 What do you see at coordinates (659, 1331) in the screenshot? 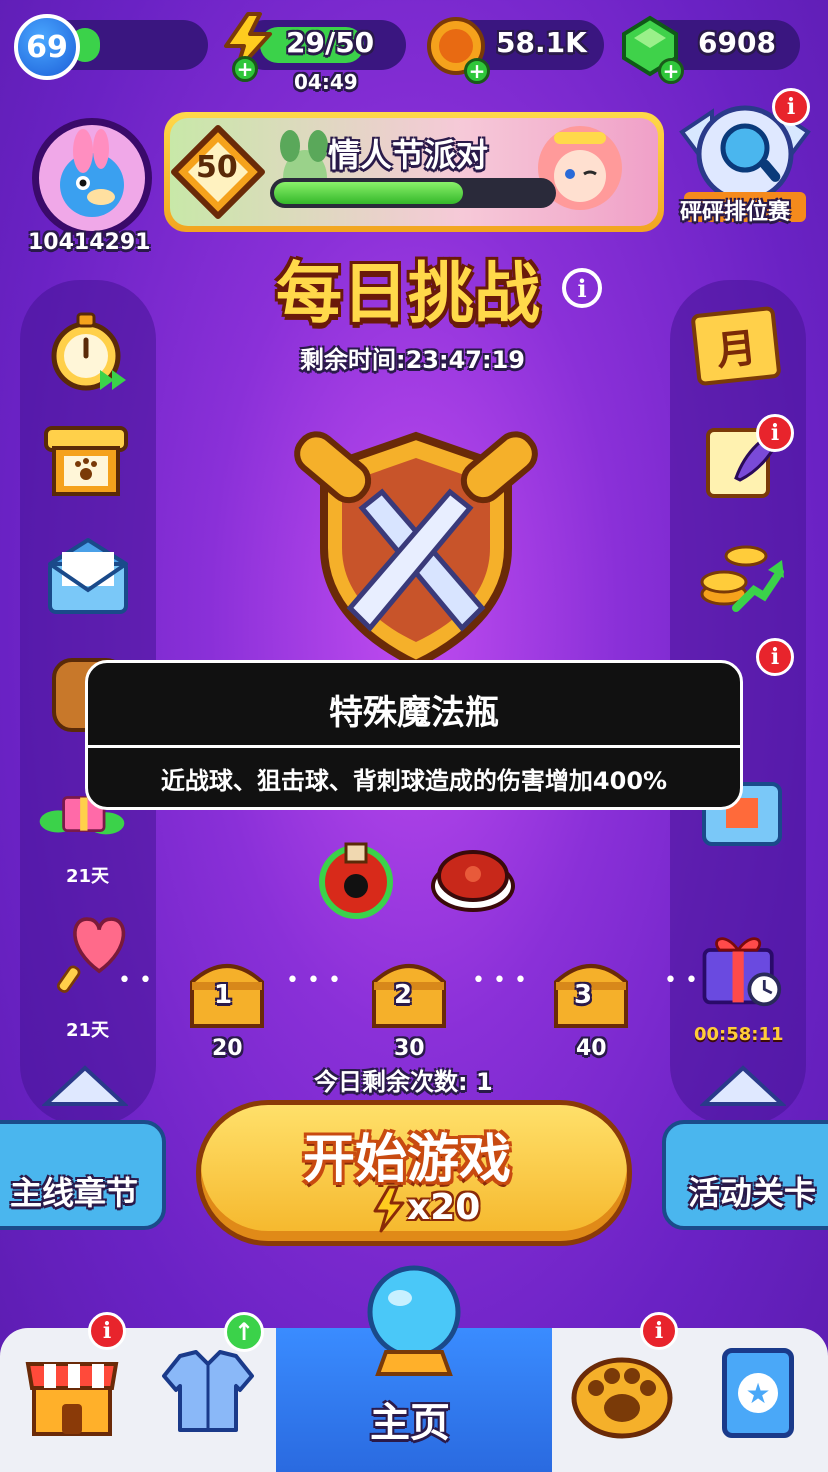
I see `pets-alert-icon: i` at bounding box center [659, 1331].